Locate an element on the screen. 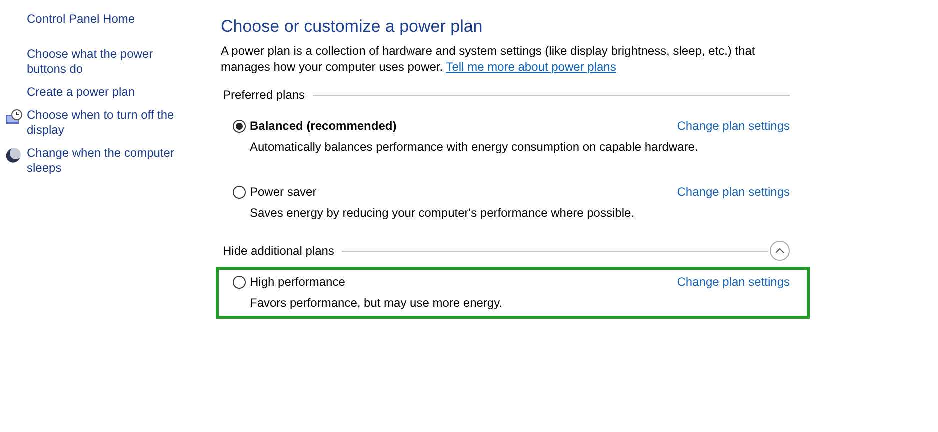 The image size is (938, 432). learn-more-link: Tell me more about power plans is located at coordinates (531, 67).